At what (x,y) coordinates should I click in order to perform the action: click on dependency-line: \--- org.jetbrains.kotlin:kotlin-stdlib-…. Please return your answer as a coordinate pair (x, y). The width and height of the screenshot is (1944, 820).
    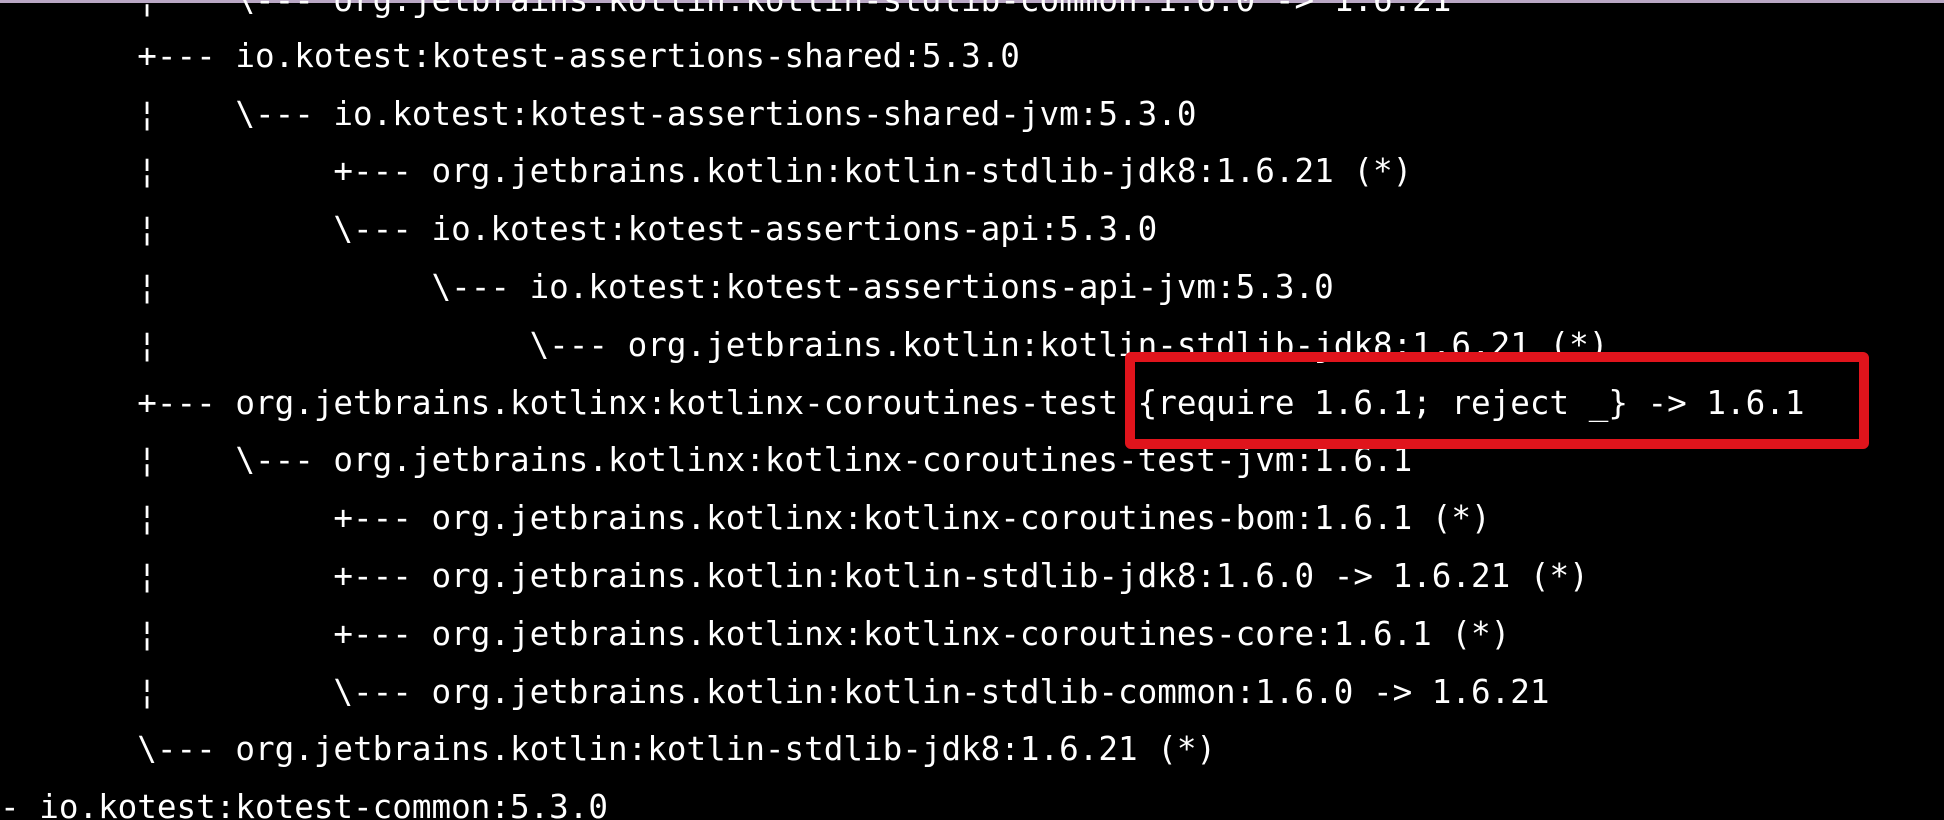
    Looking at the image, I should click on (608, 749).